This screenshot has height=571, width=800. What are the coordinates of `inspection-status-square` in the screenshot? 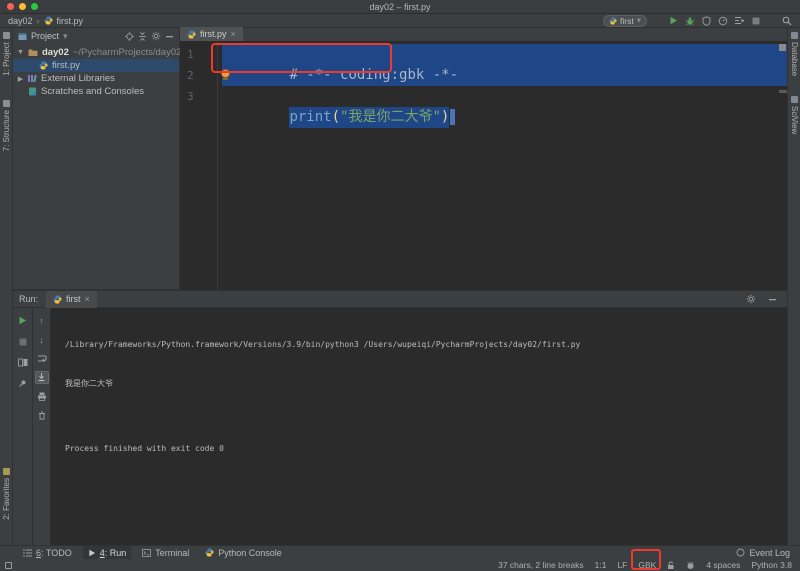 It's located at (782, 47).